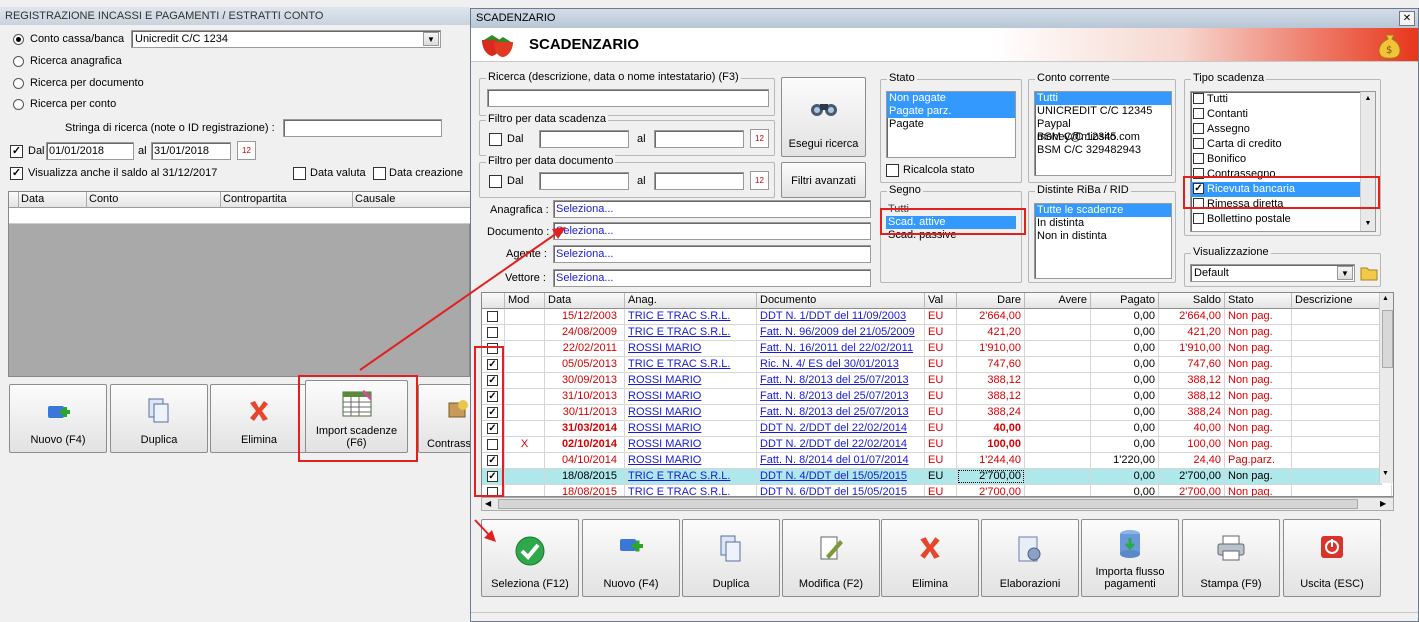 The height and width of the screenshot is (622, 1419). I want to click on grid-col-header: Documento, so click(841, 301).